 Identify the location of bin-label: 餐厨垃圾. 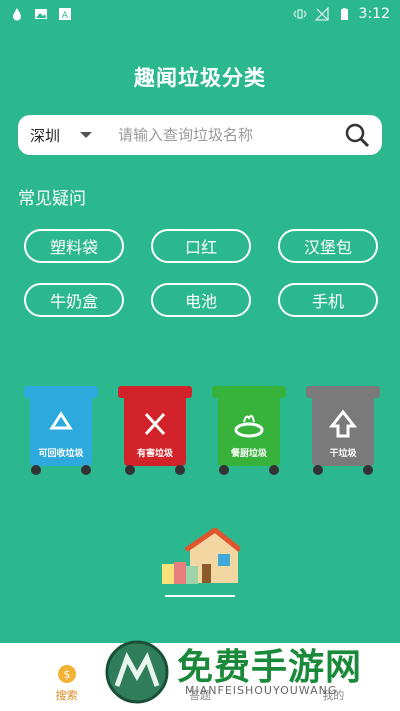
(248, 454).